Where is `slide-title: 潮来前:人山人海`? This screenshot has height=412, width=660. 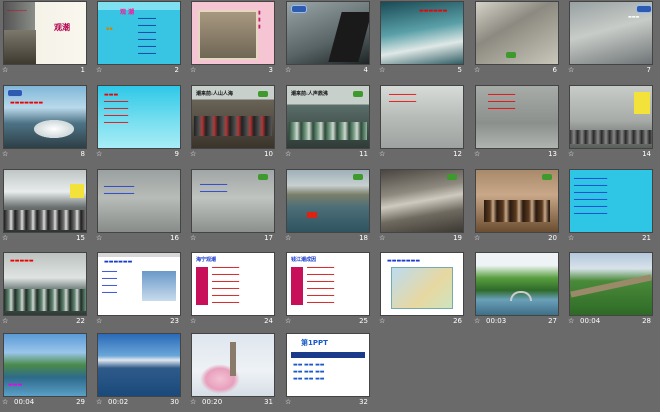 slide-title: 潮来前:人山人海 is located at coordinates (214, 94).